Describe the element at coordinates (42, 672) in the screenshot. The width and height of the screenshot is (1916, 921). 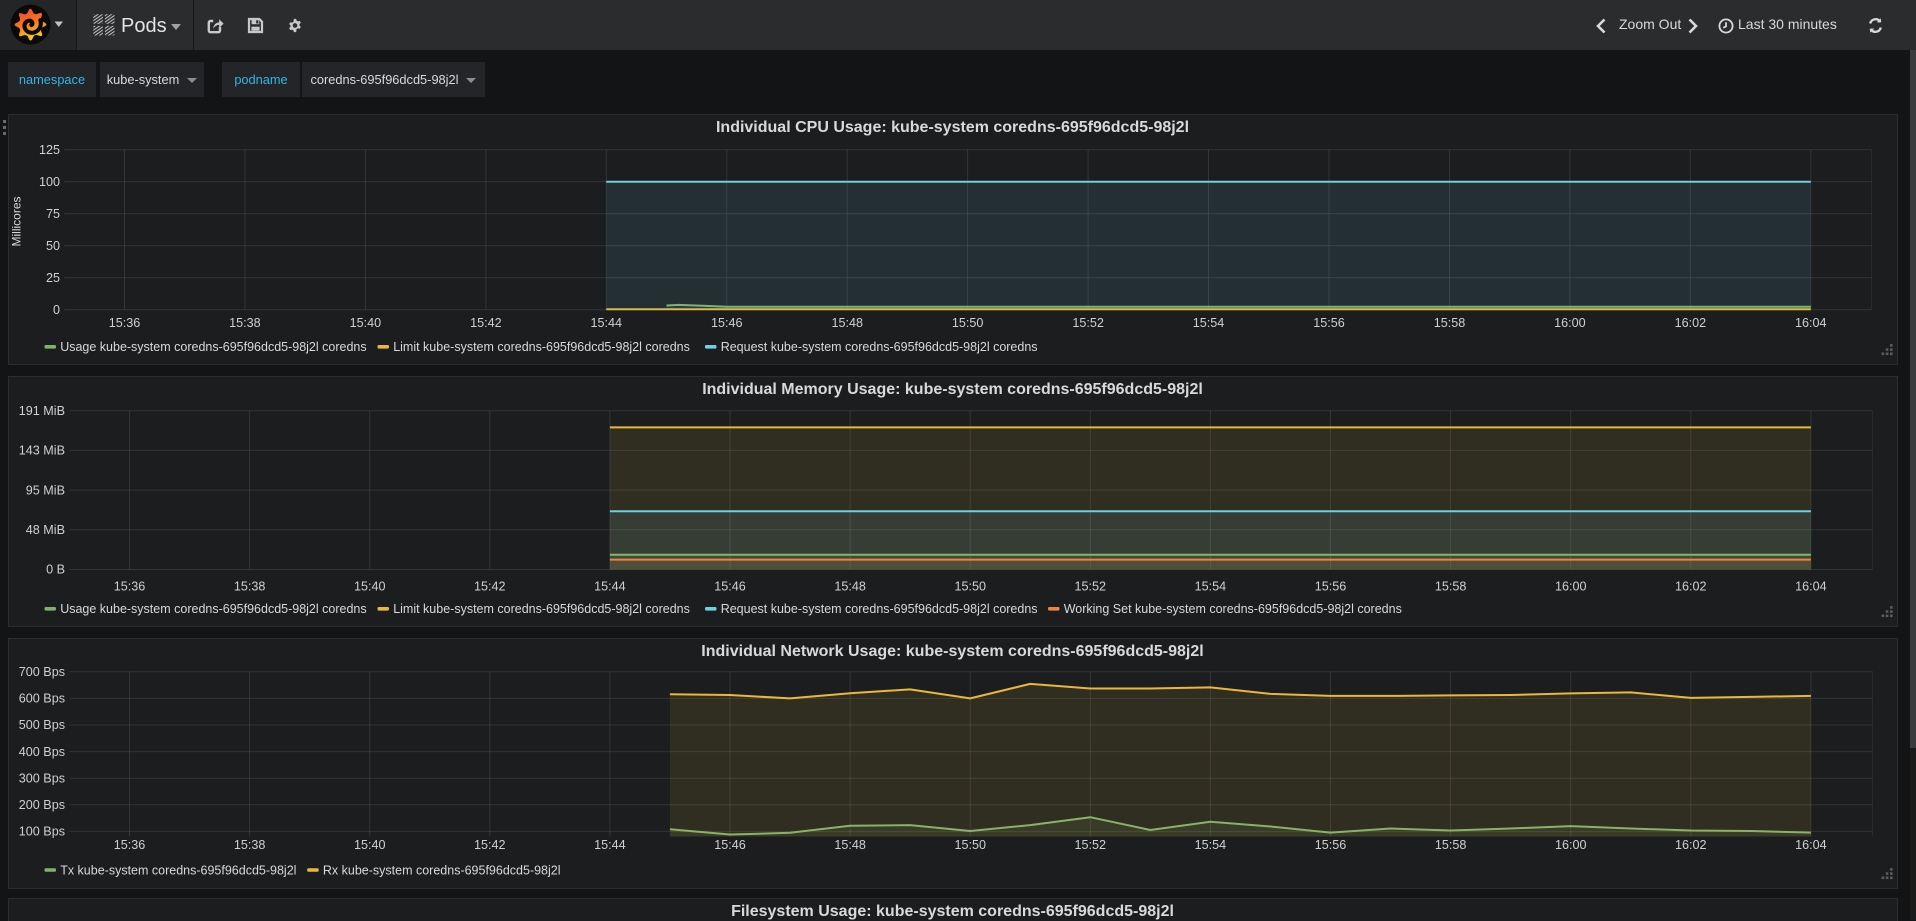
I see `svg-text: 700 Bps` at that location.